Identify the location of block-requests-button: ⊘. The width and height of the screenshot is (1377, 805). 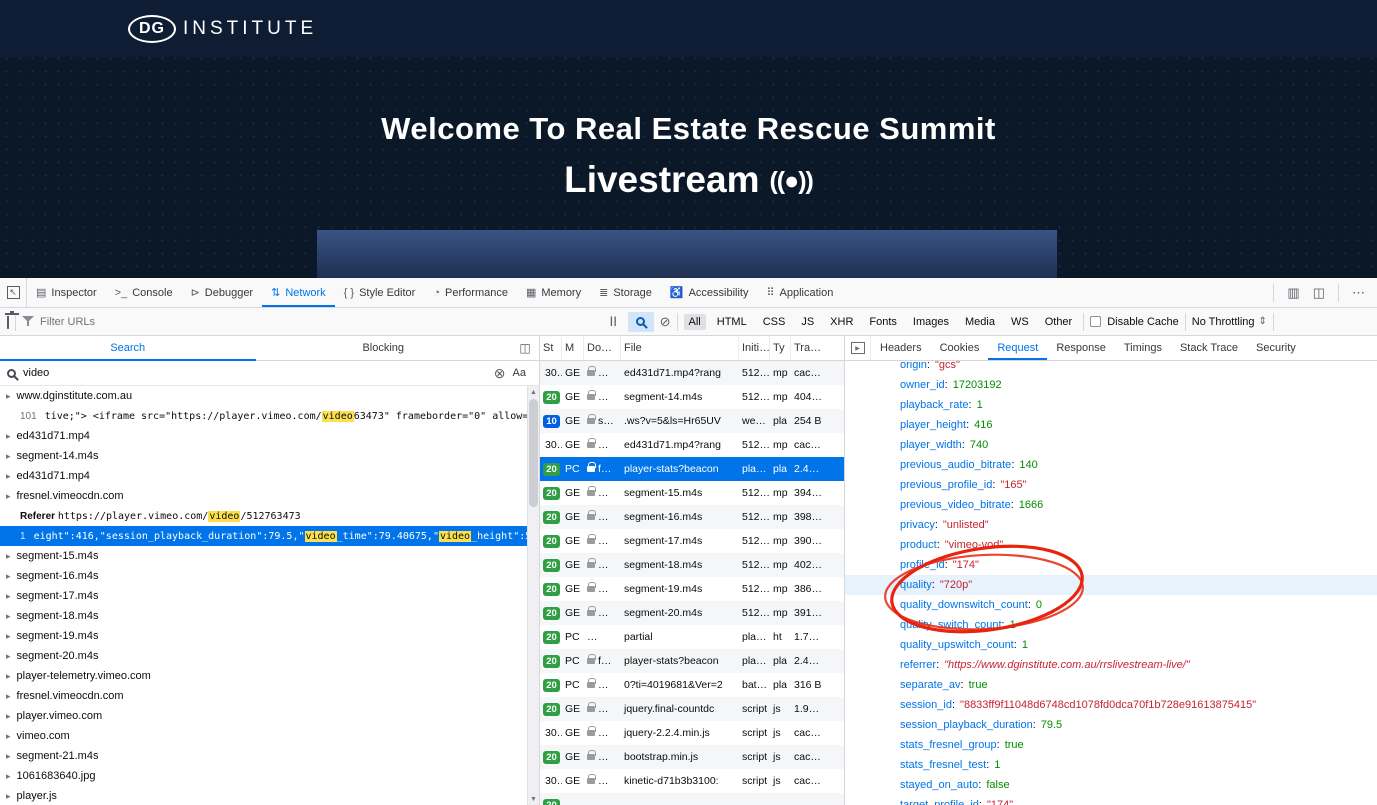
(665, 322).